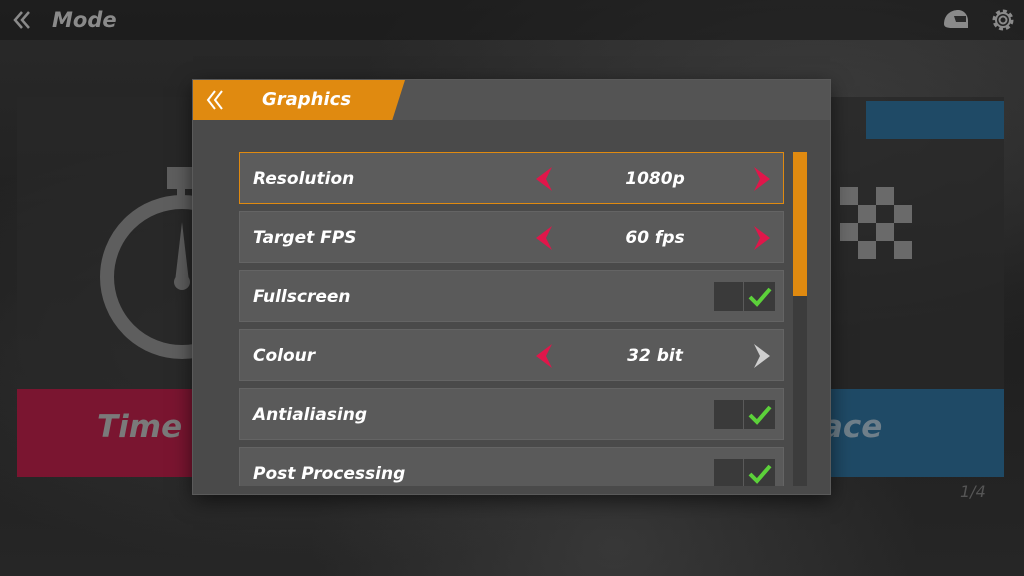 The width and height of the screenshot is (1024, 576). Describe the element at coordinates (902, 433) in the screenshot. I see `race-label-bar: ace` at that location.